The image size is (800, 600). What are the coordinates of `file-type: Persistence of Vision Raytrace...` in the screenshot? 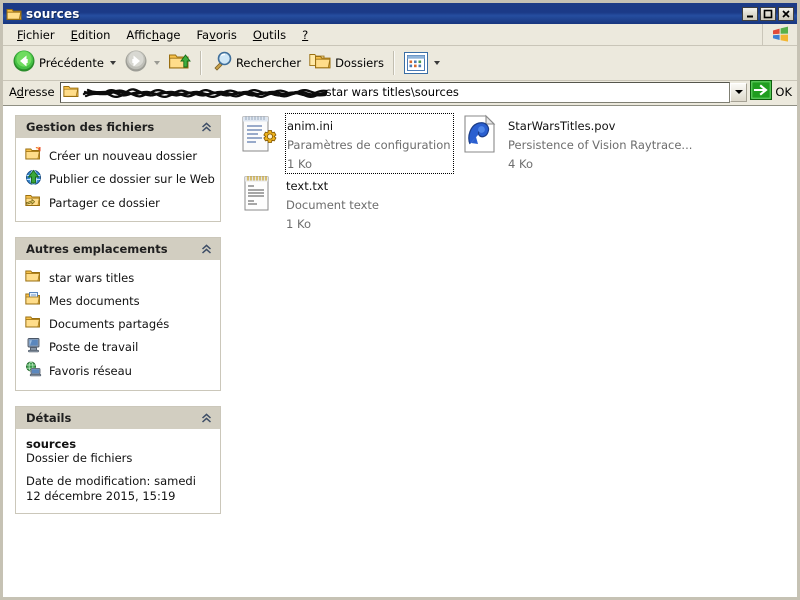 It's located at (600, 145).